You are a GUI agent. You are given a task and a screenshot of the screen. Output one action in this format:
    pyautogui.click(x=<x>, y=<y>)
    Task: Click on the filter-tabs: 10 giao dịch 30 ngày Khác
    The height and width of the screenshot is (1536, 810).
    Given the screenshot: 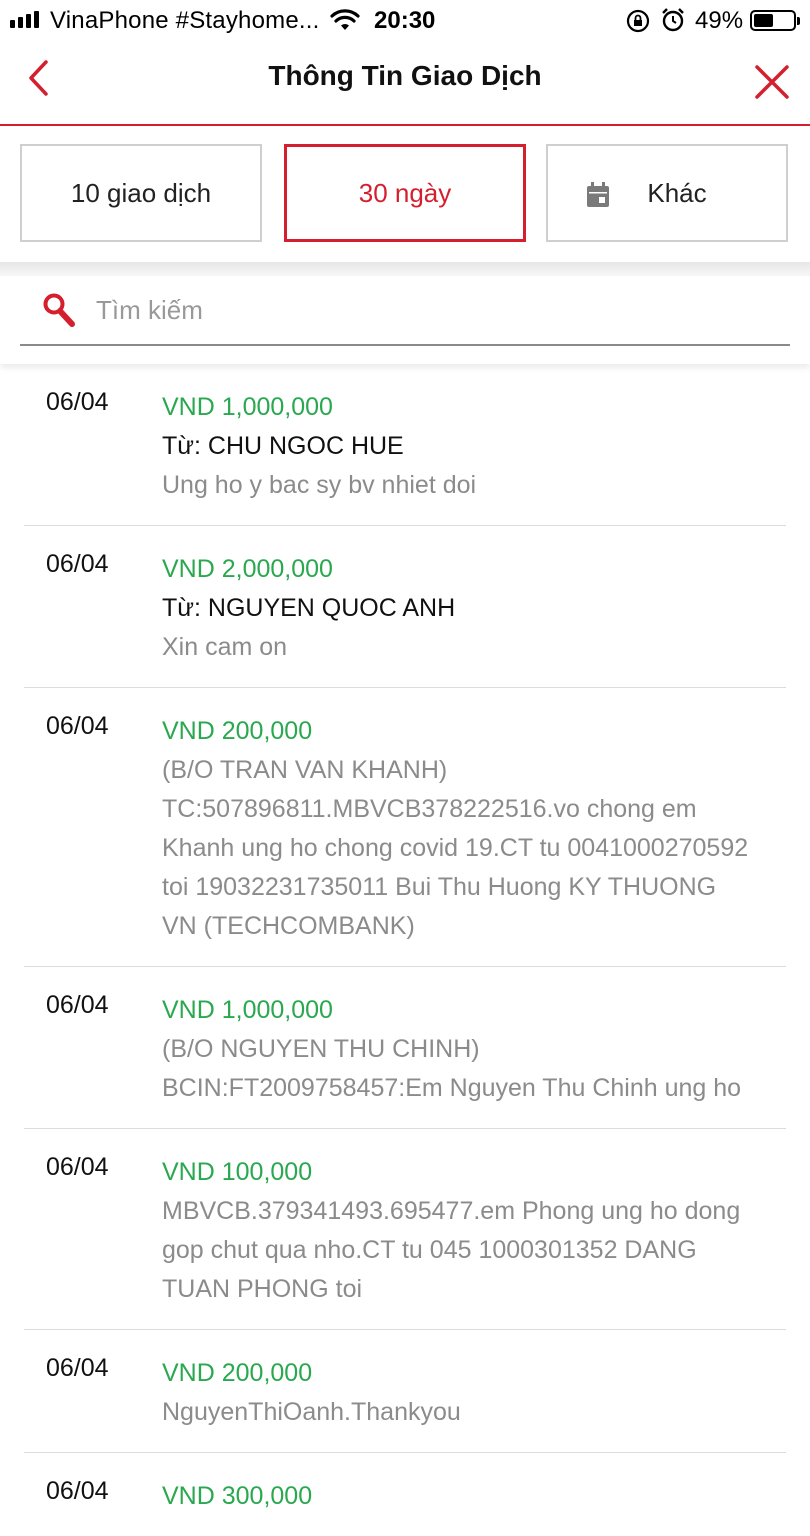 What is the action you would take?
    pyautogui.click(x=405, y=193)
    